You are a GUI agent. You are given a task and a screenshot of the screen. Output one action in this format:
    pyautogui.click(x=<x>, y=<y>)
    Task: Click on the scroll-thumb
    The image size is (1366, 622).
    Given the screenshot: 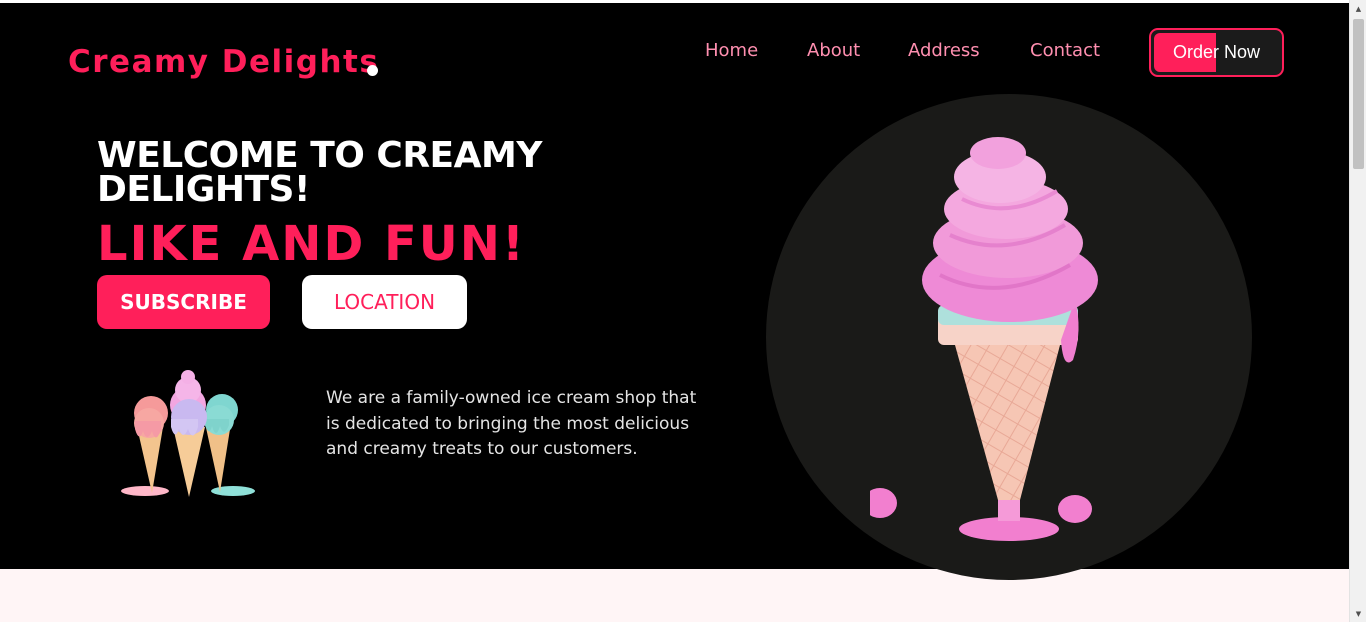 What is the action you would take?
    pyautogui.click(x=1358, y=94)
    